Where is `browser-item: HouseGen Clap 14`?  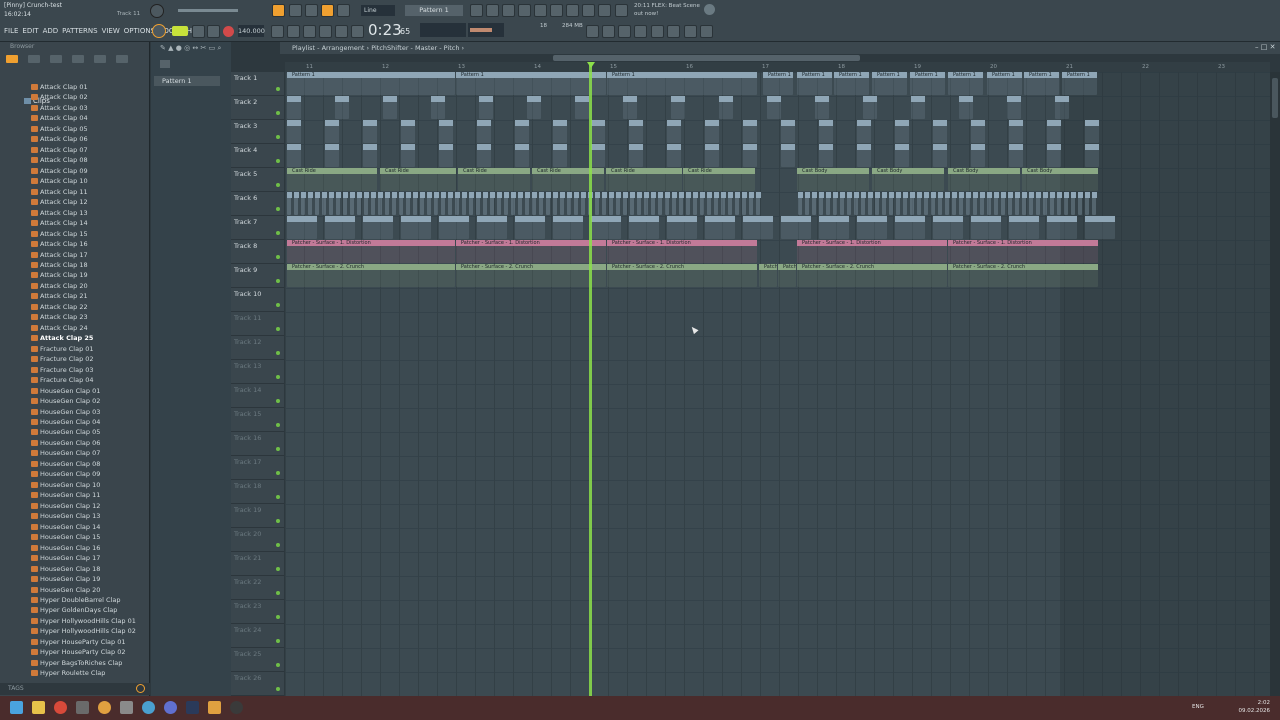 browser-item: HouseGen Clap 14 is located at coordinates (75, 527).